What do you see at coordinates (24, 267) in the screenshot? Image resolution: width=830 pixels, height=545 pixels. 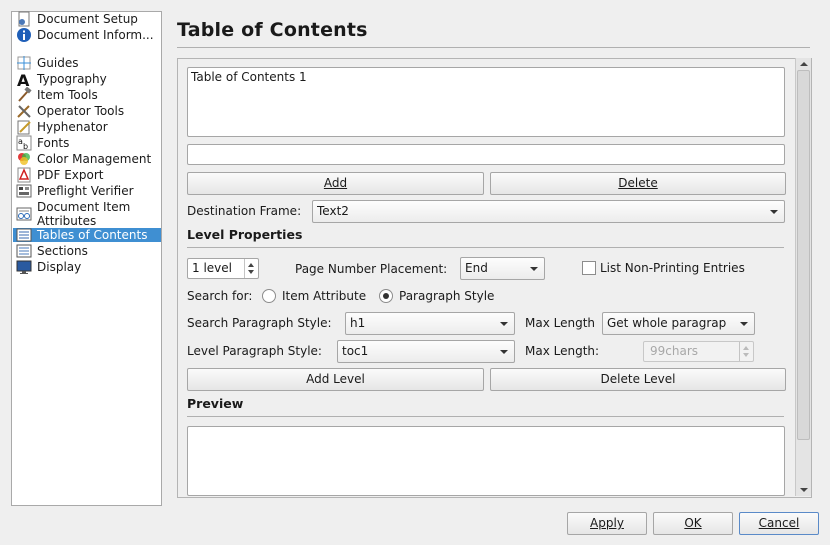 I see `display-icon` at bounding box center [24, 267].